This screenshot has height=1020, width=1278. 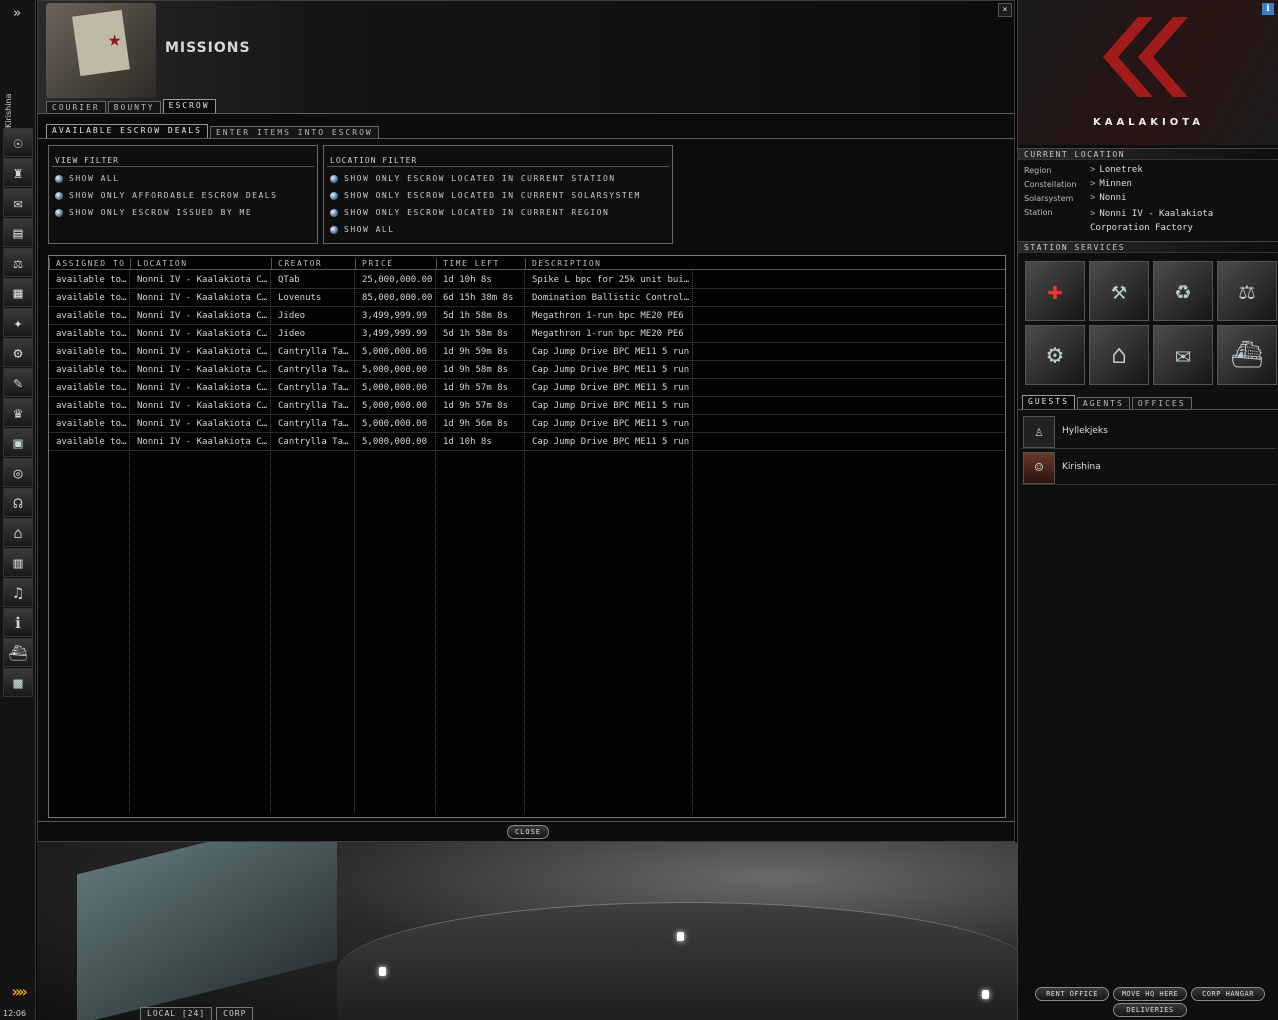 I want to click on market-icon: ⚖, so click(x=18, y=262).